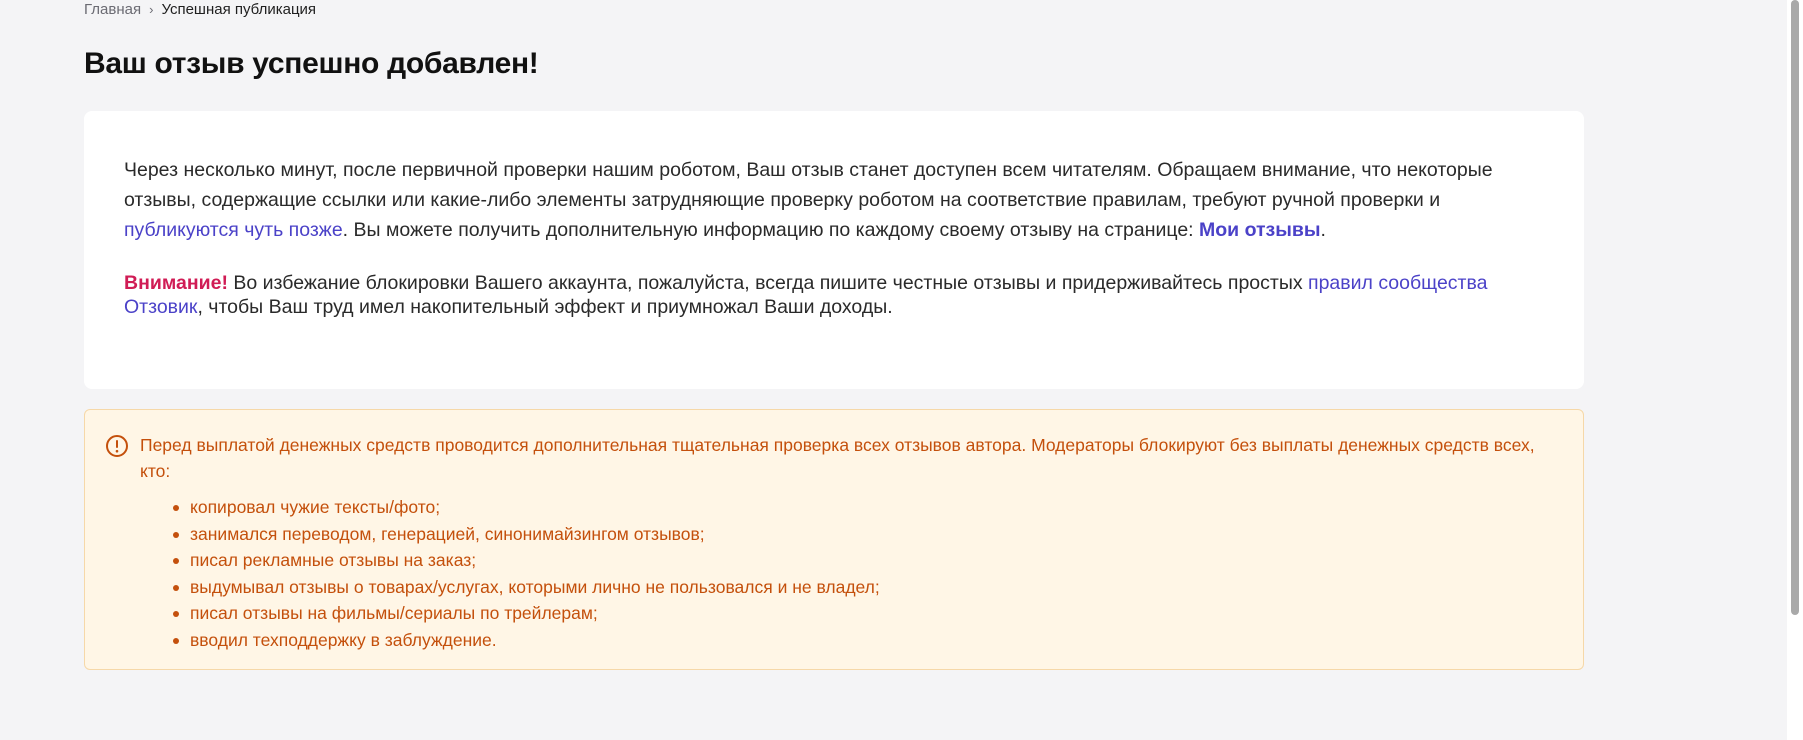  Describe the element at coordinates (311, 63) in the screenshot. I see `page-title: Ваш отзыв успешно добавлен!` at that location.